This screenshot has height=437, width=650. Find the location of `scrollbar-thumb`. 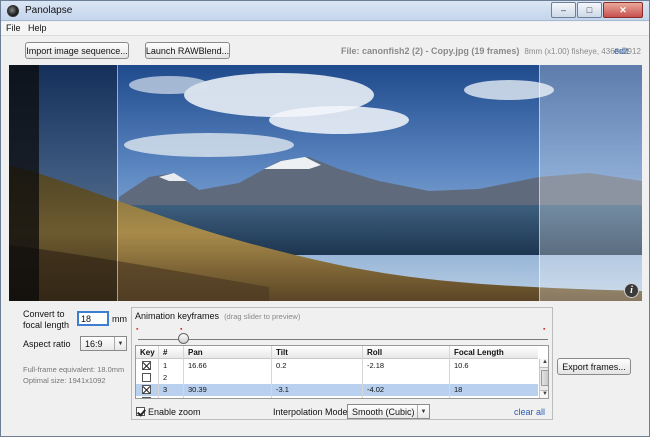

scrollbar-thumb is located at coordinates (544, 378).